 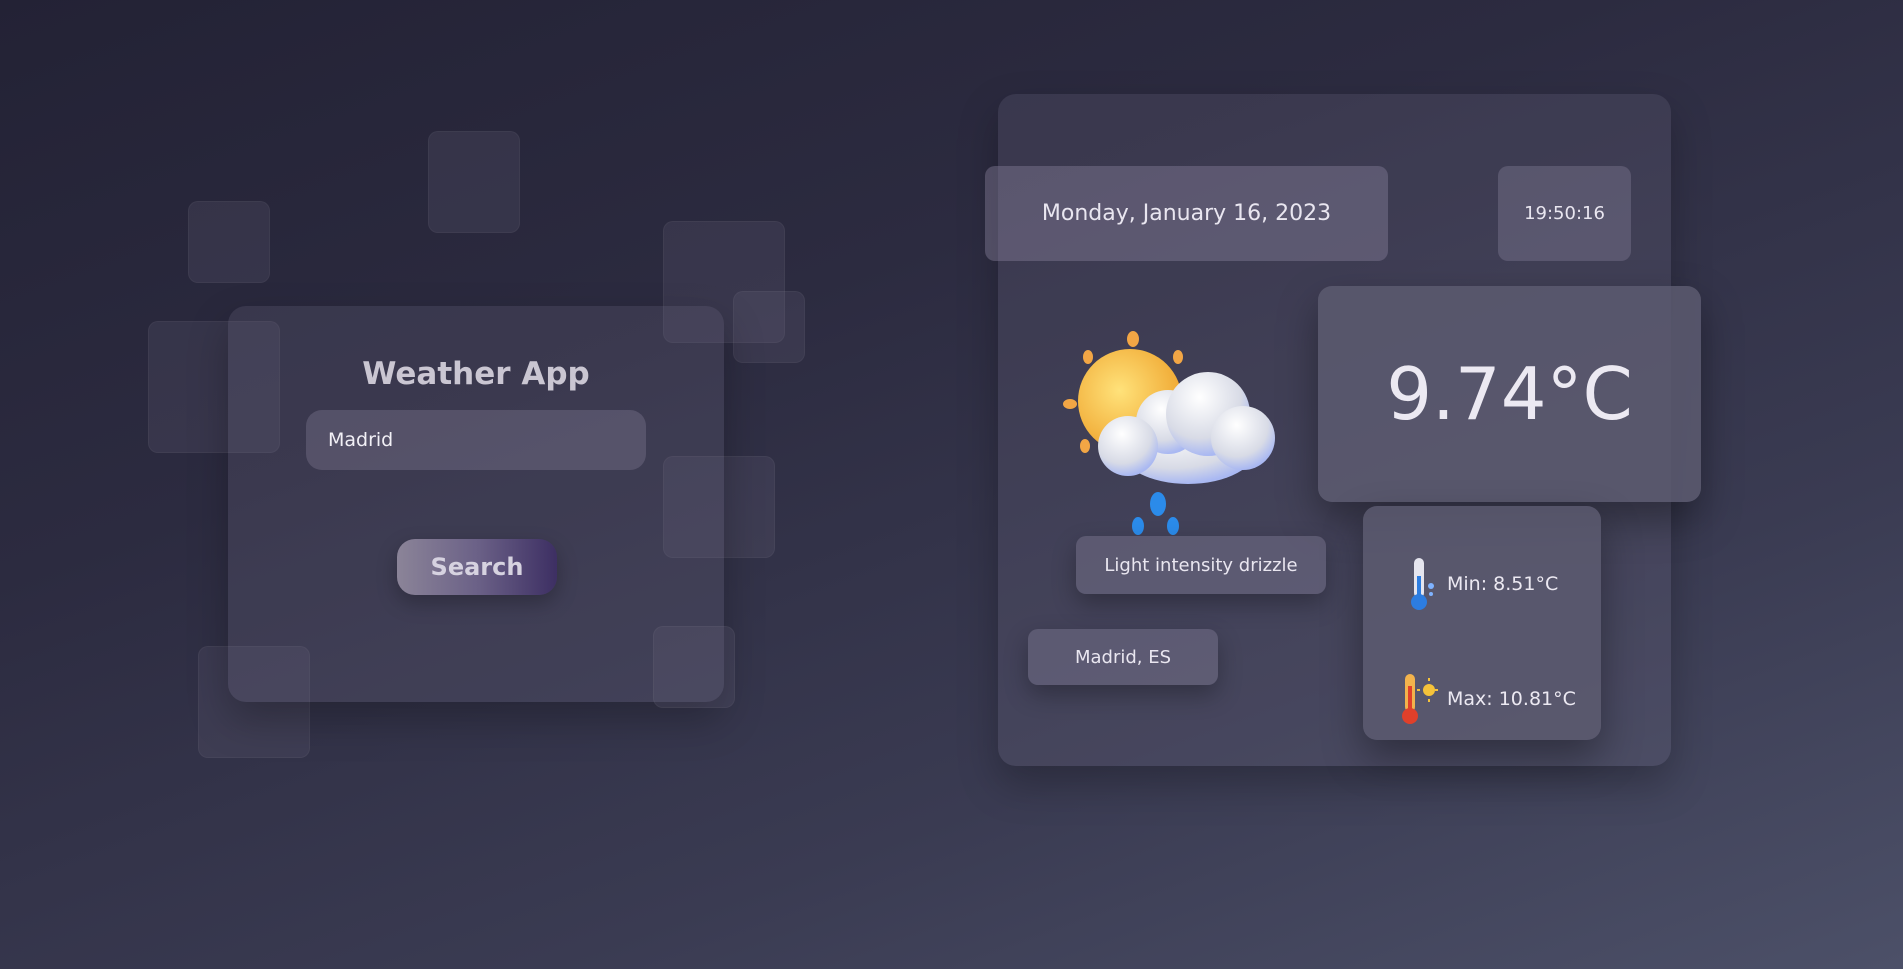 I want to click on location-label: Madrid, ES, so click(x=1123, y=657).